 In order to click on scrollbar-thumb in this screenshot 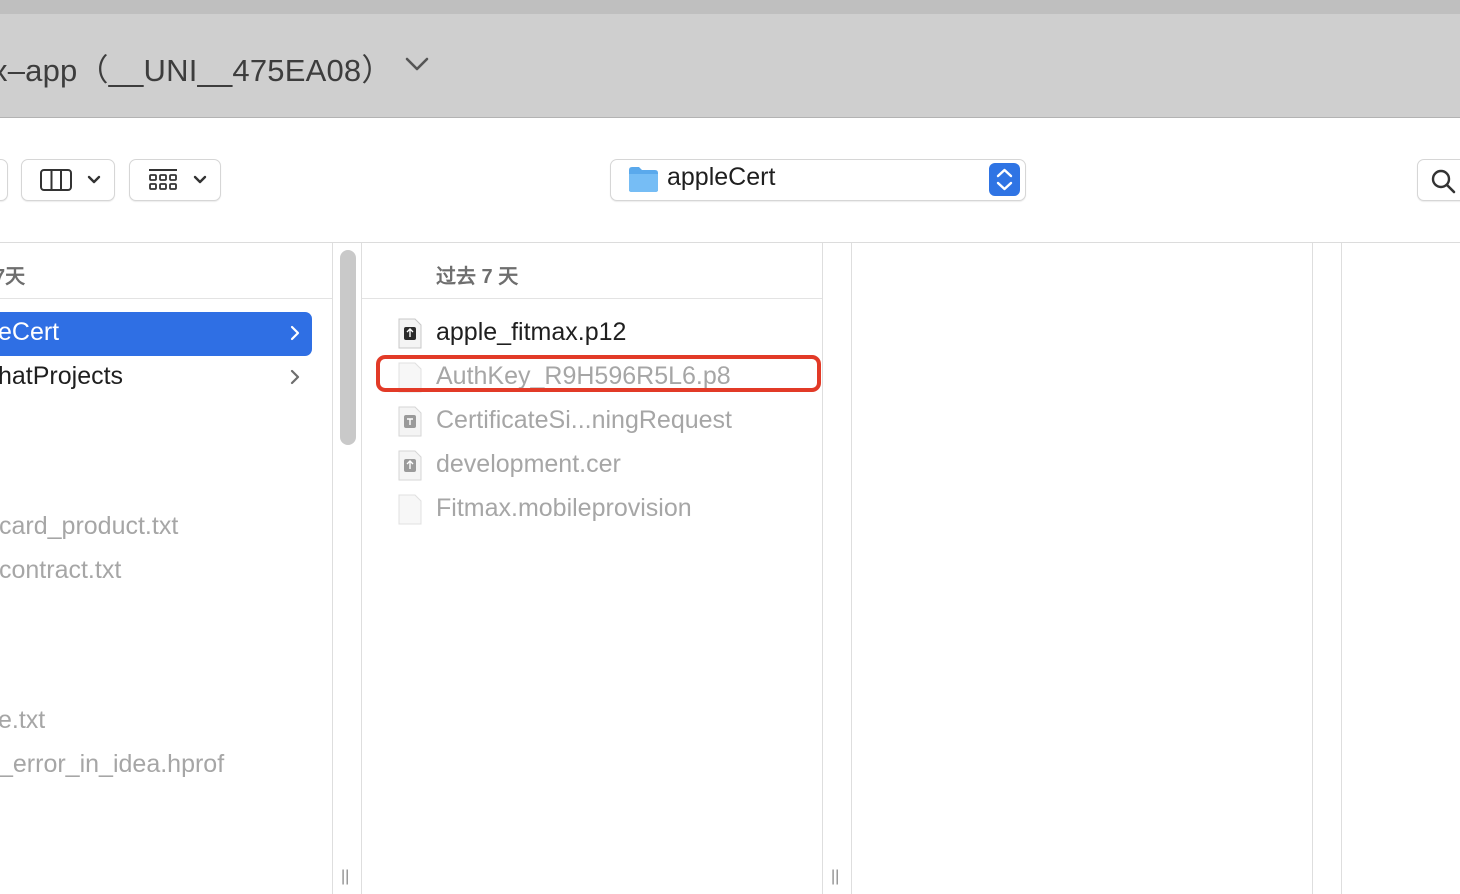, I will do `click(348, 347)`.